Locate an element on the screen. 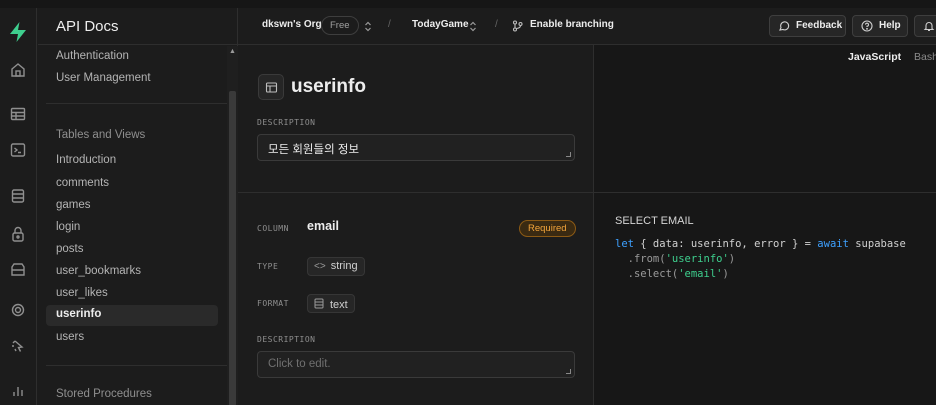 The height and width of the screenshot is (405, 936). database-icon is located at coordinates (18, 196).